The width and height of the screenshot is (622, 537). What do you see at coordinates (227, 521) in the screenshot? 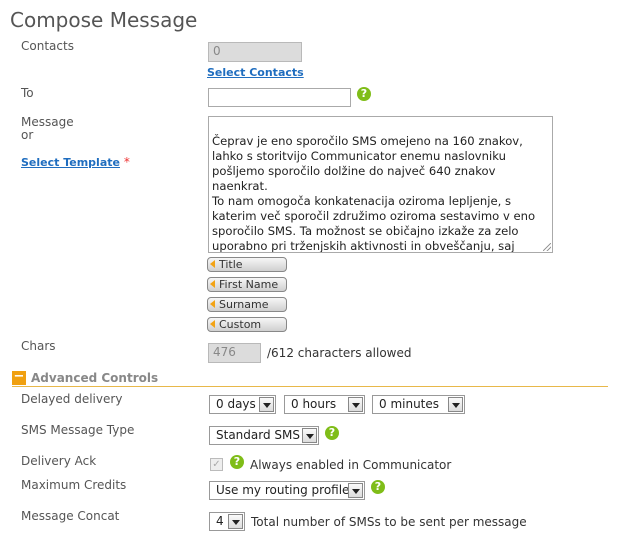
I see `concat-select: 4` at bounding box center [227, 521].